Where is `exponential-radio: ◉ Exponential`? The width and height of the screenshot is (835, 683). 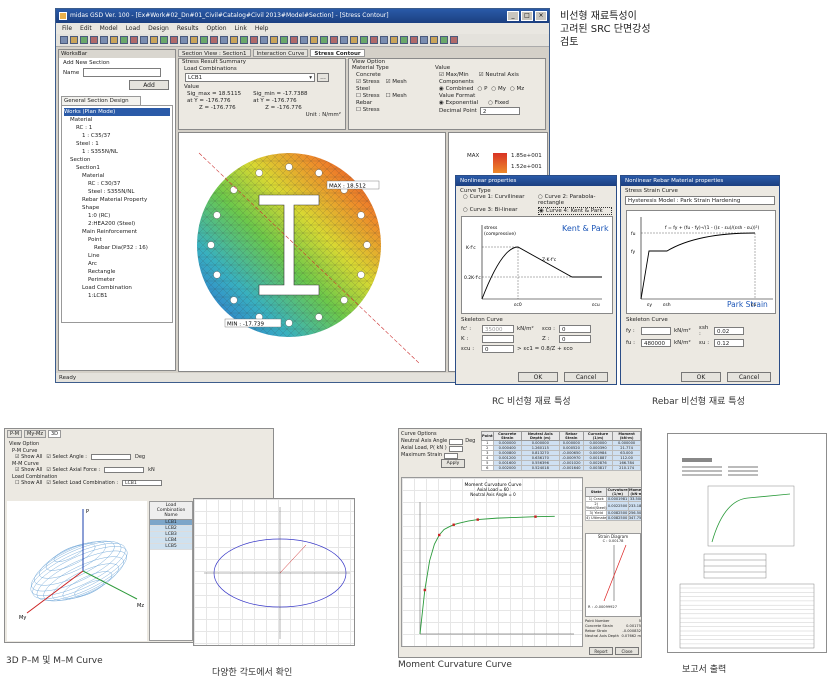 exponential-radio: ◉ Exponential is located at coordinates (458, 103).